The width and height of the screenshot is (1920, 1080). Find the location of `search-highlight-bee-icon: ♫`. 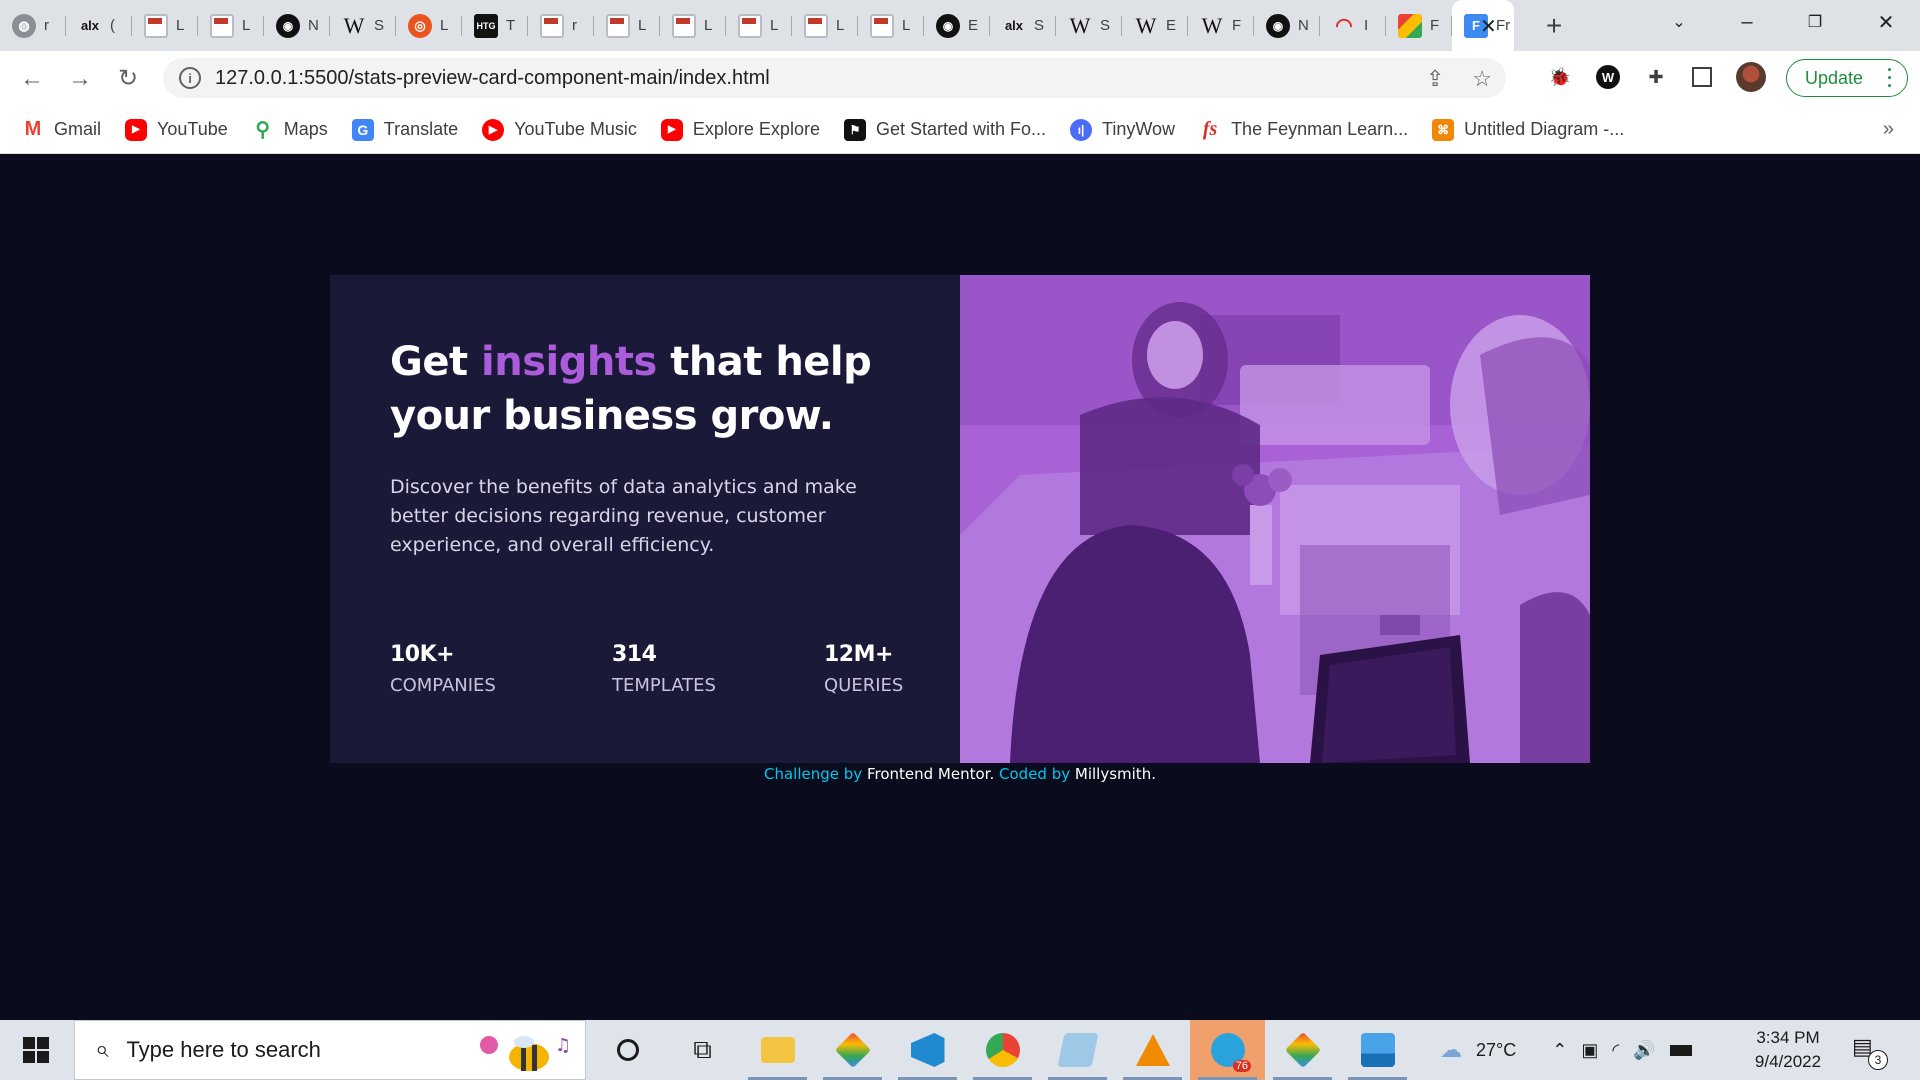

search-highlight-bee-icon: ♫ is located at coordinates (525, 1053).